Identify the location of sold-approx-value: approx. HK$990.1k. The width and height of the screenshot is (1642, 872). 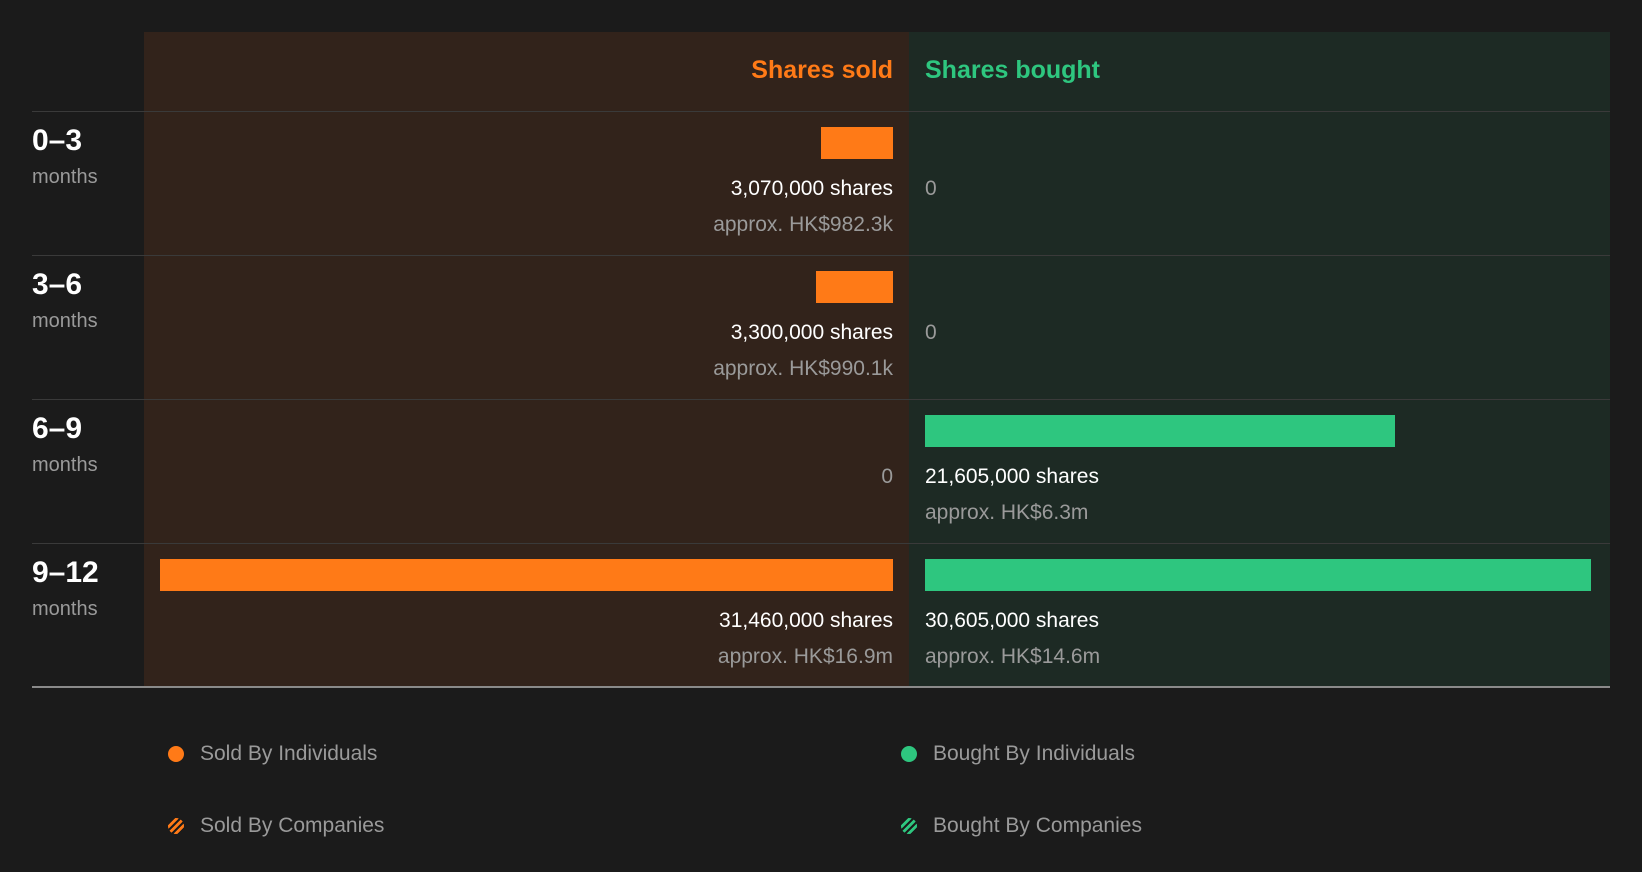
(803, 368).